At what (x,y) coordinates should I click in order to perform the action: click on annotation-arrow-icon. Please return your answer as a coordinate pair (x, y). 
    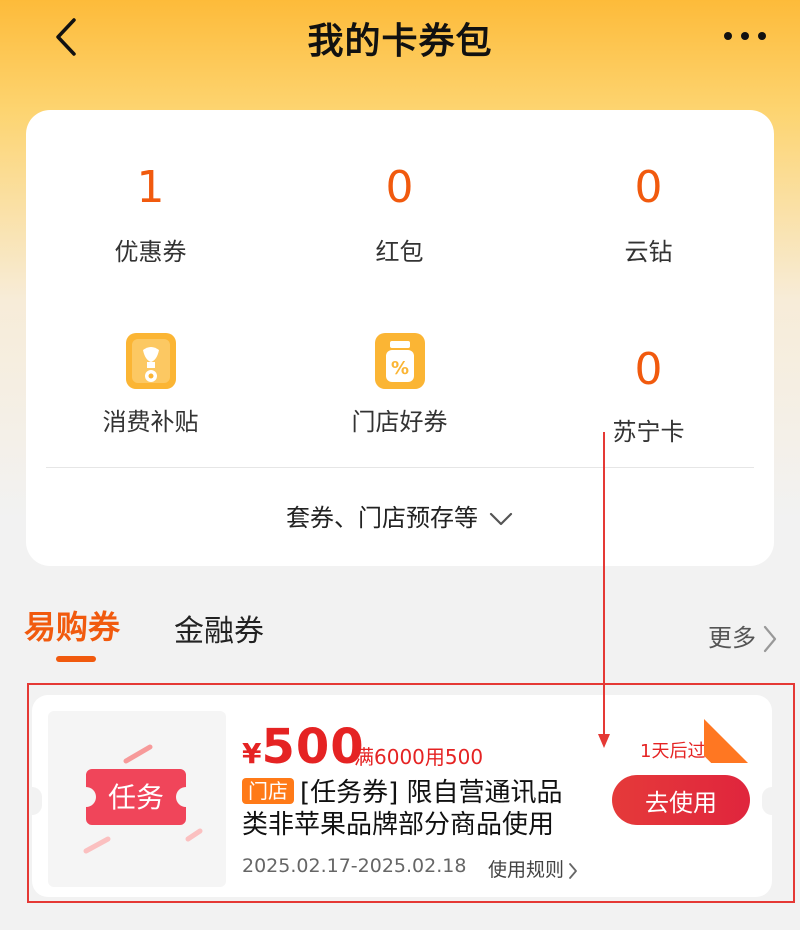
    Looking at the image, I should click on (604, 590).